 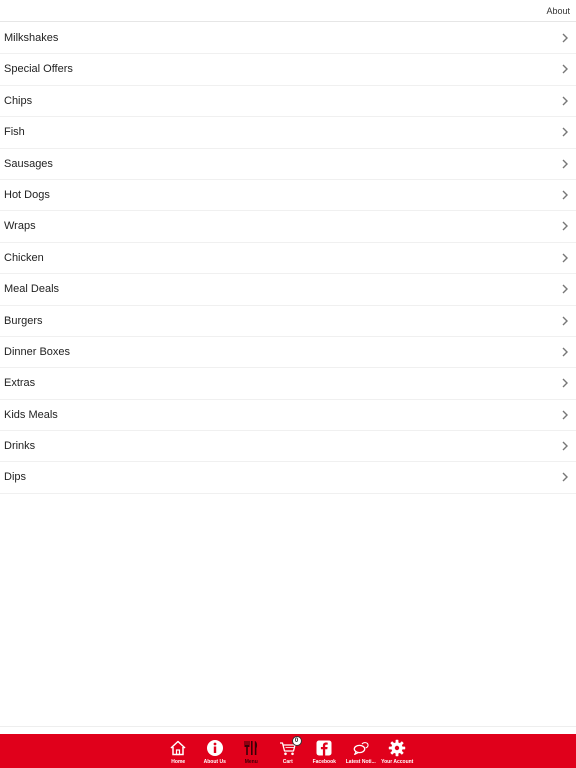 What do you see at coordinates (324, 748) in the screenshot?
I see `facebook-icon` at bounding box center [324, 748].